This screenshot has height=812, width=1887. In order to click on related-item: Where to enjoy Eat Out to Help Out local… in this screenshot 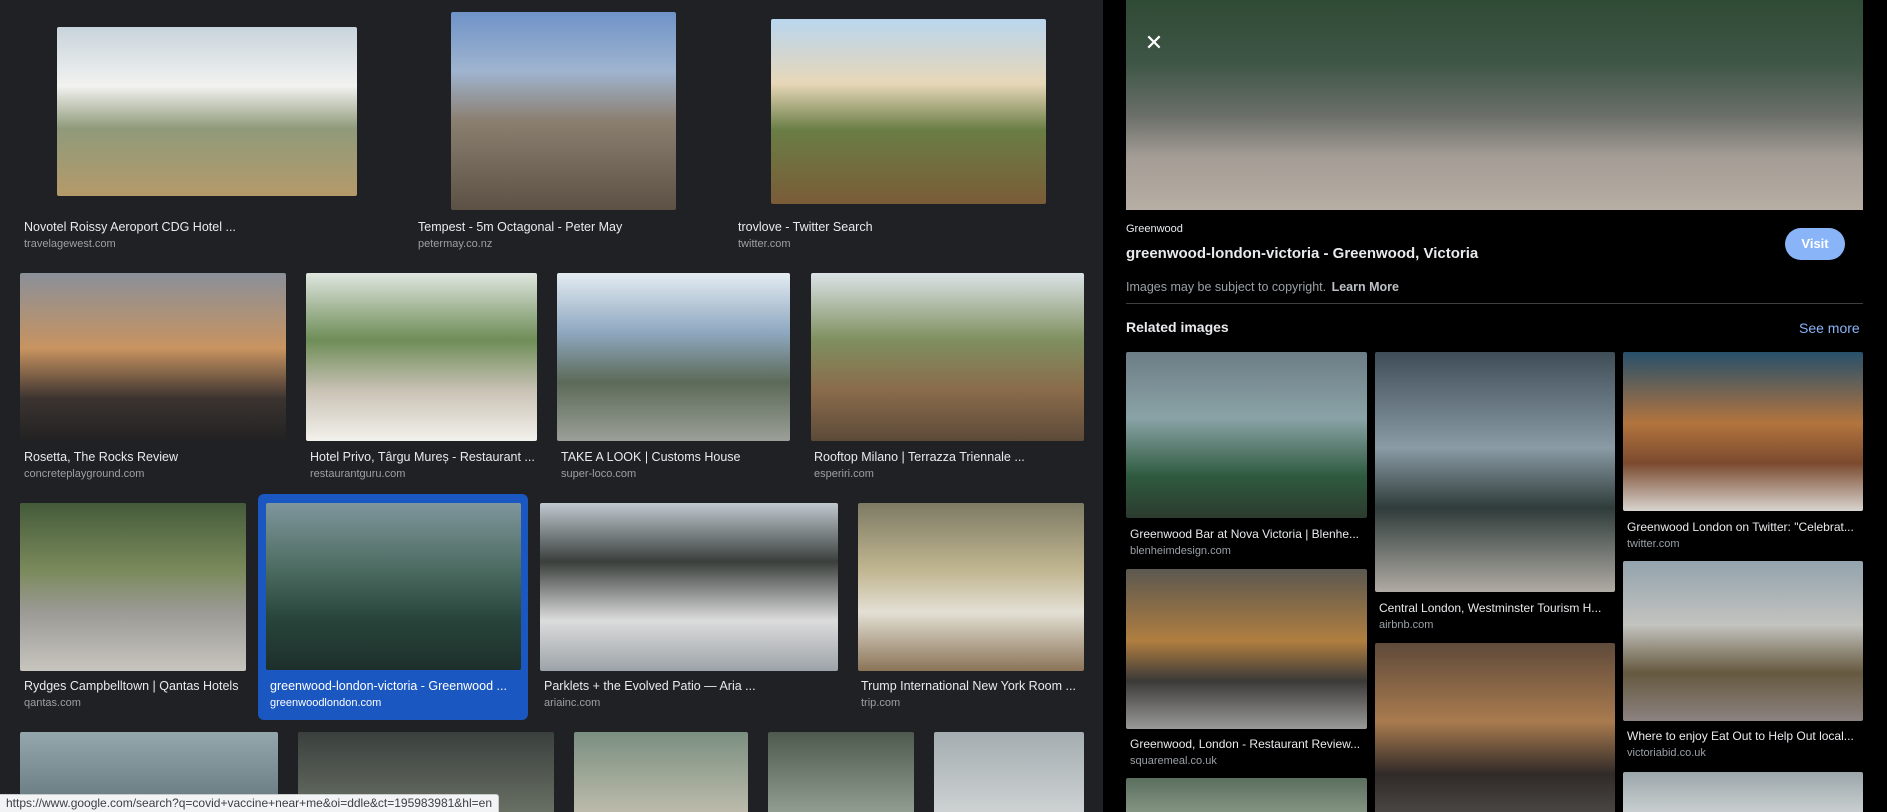, I will do `click(1743, 663)`.